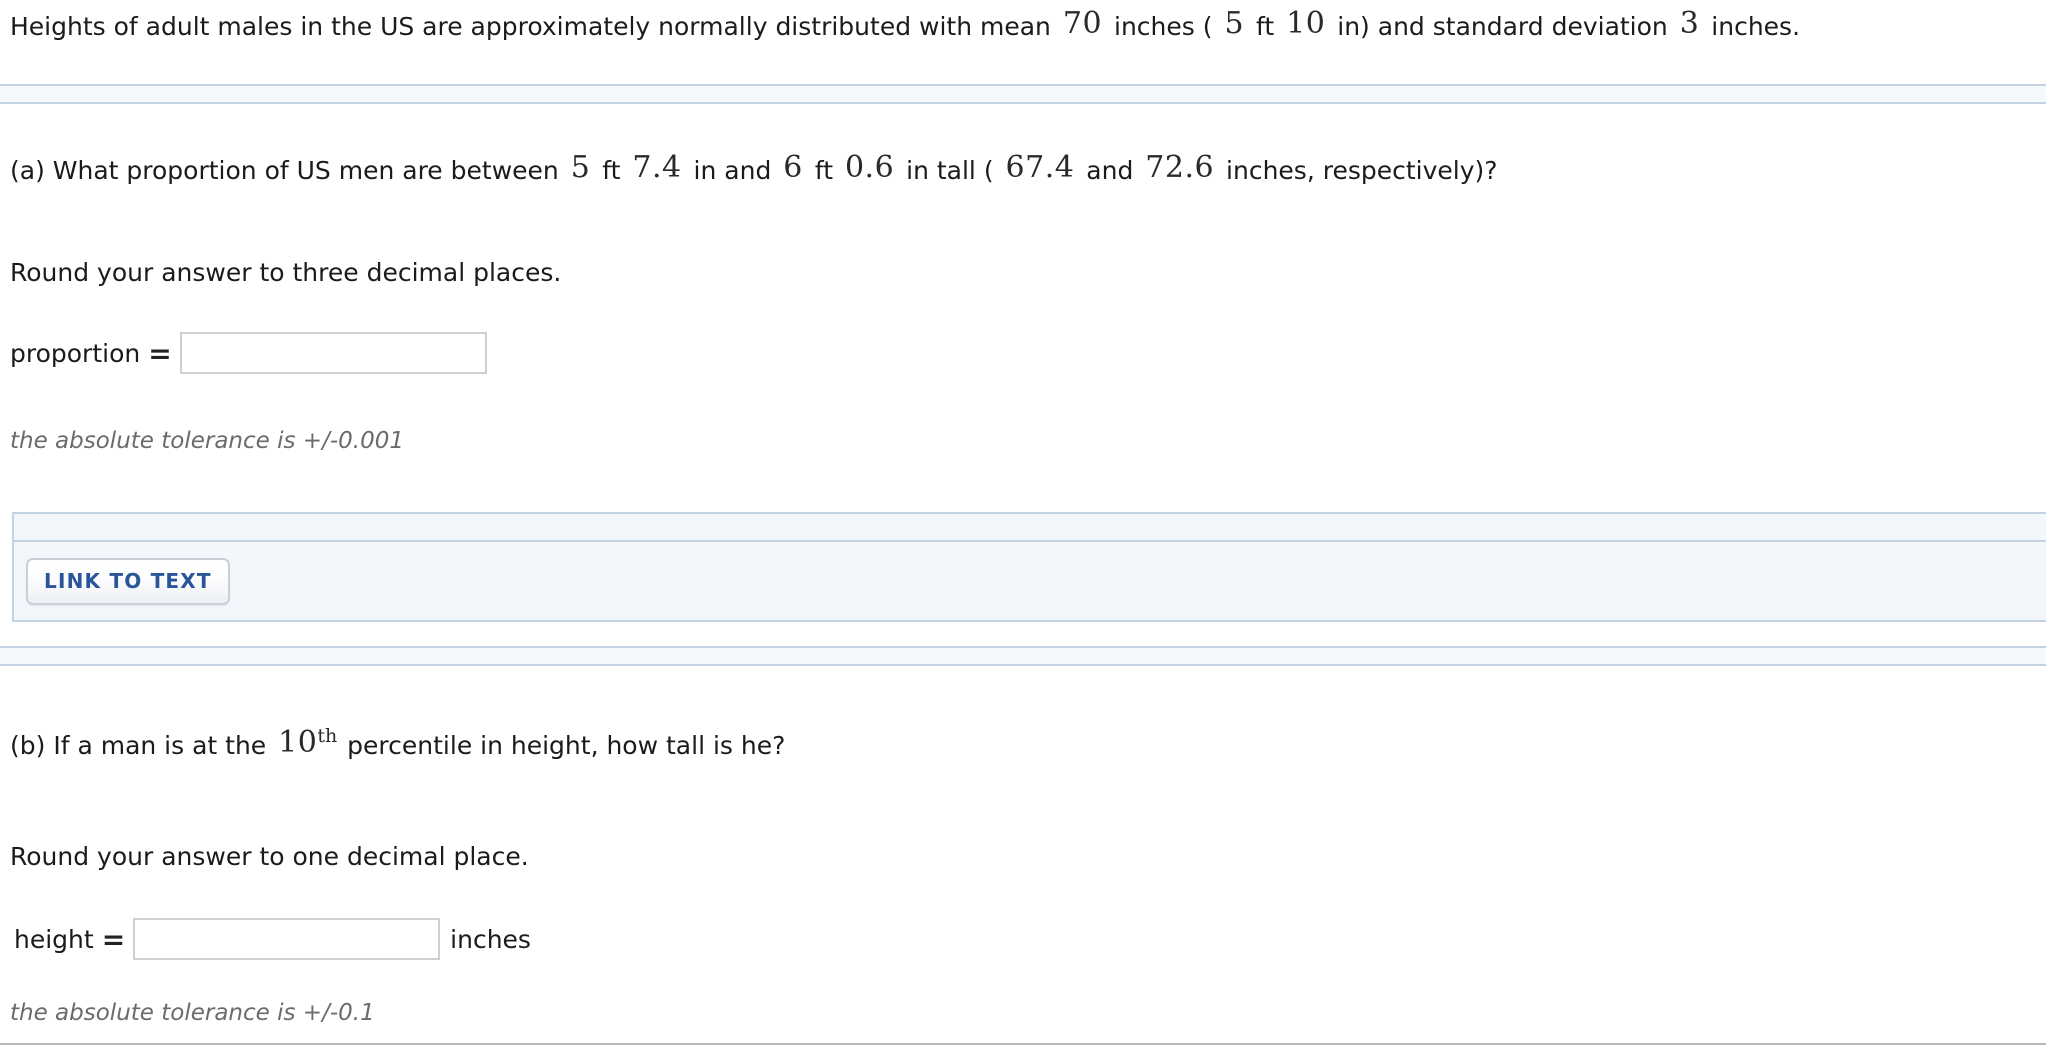 This screenshot has width=2046, height=1050. I want to click on part-a-answer-row: proportion =, so click(248, 353).